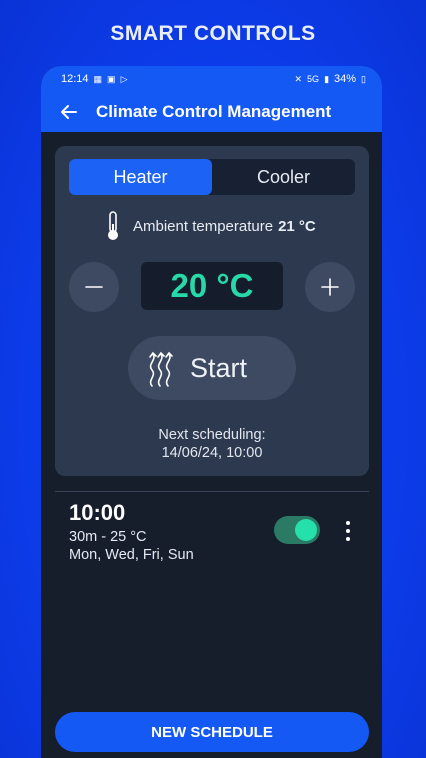  What do you see at coordinates (212, 732) in the screenshot?
I see `new-schedule-button: NEW SCHEDULE` at bounding box center [212, 732].